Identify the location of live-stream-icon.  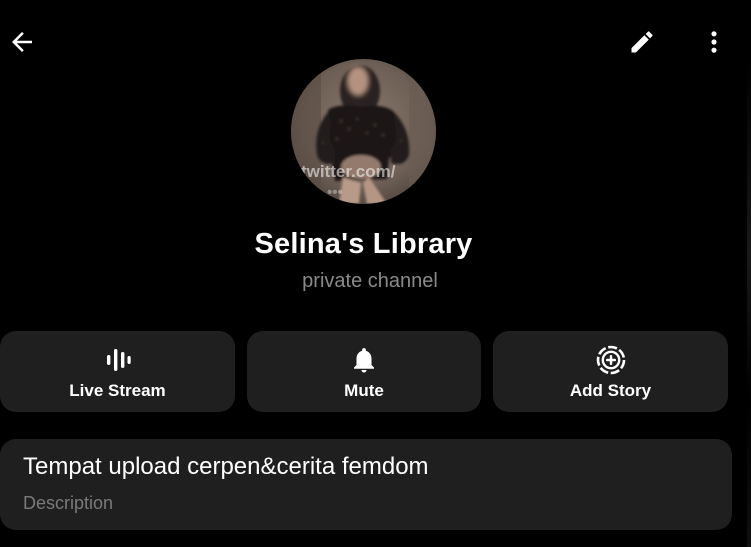
(118, 359).